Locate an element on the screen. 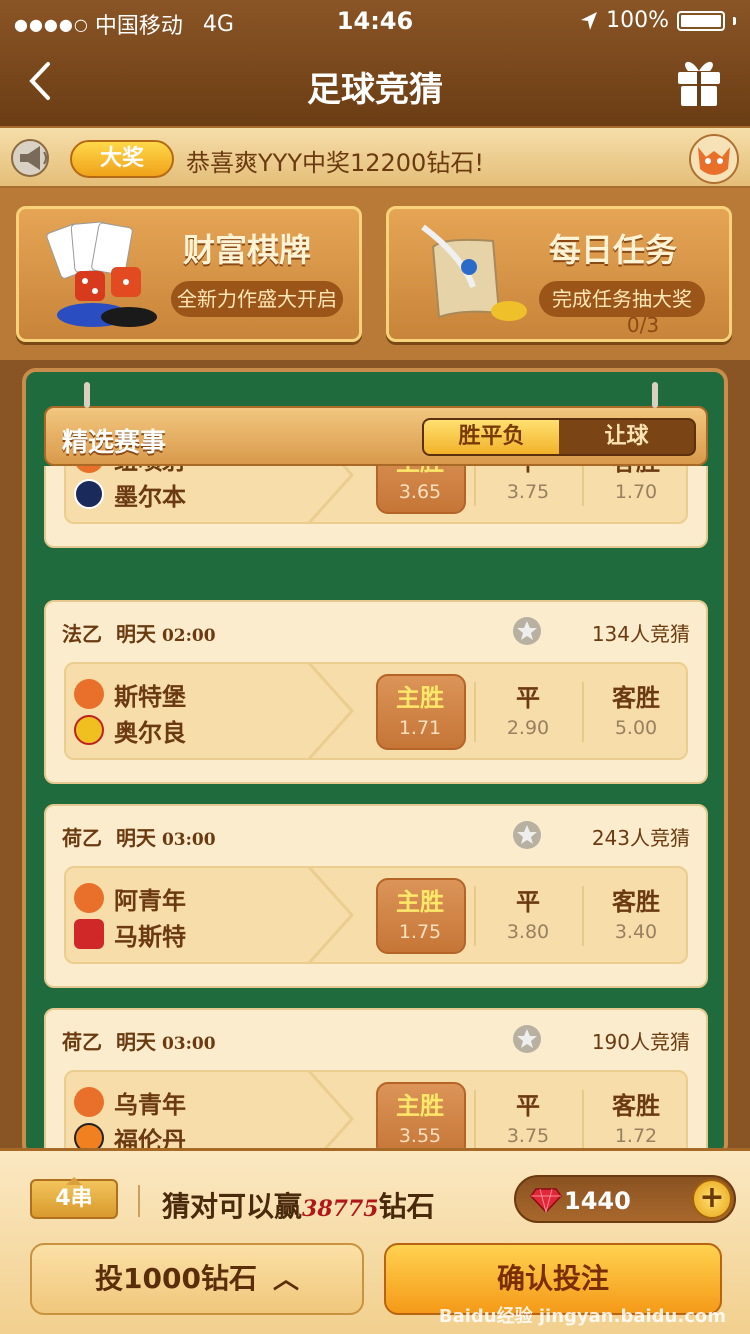 The image size is (750, 1334). gift-icon is located at coordinates (699, 81).